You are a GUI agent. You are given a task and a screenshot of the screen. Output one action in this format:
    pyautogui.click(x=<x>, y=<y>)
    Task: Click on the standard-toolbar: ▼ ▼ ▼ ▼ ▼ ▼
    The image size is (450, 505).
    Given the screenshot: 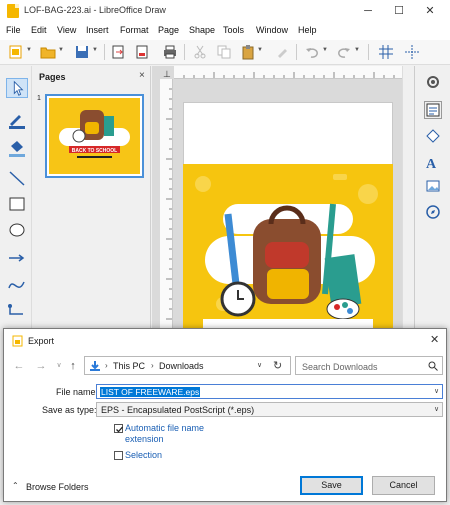 What is the action you would take?
    pyautogui.click(x=225, y=52)
    